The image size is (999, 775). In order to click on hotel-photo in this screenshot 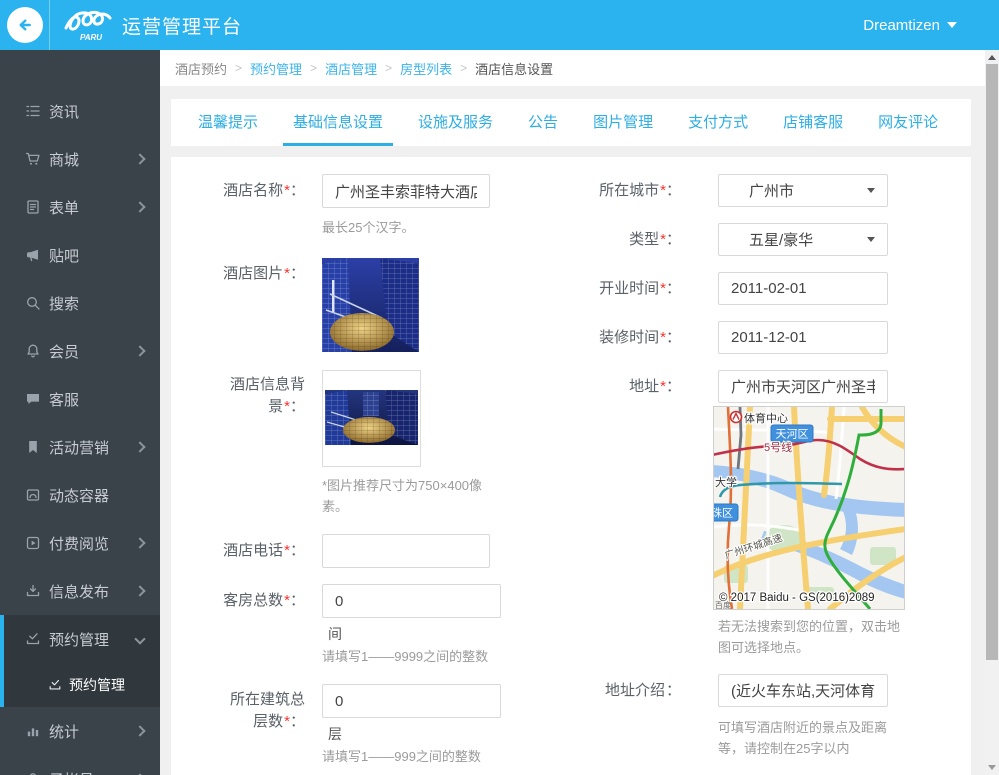, I will do `click(370, 305)`.